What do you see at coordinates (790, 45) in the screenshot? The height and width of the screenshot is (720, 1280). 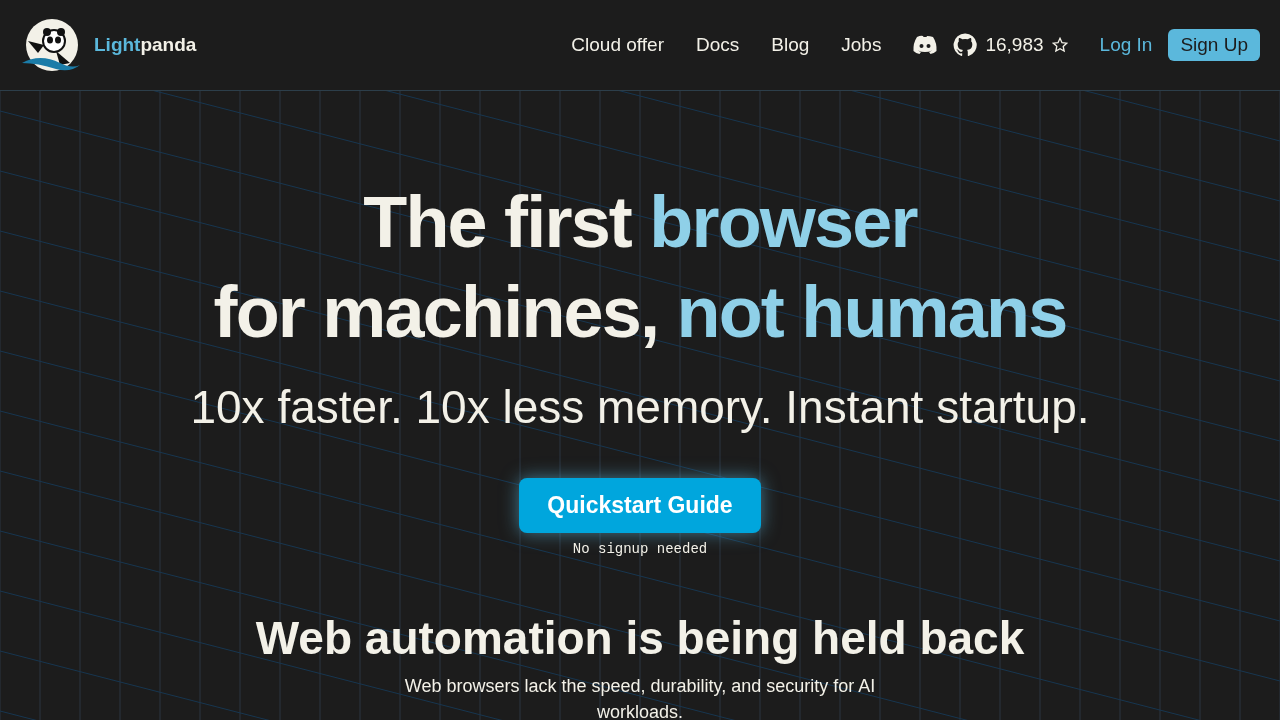 I see `nav-link: Blog` at bounding box center [790, 45].